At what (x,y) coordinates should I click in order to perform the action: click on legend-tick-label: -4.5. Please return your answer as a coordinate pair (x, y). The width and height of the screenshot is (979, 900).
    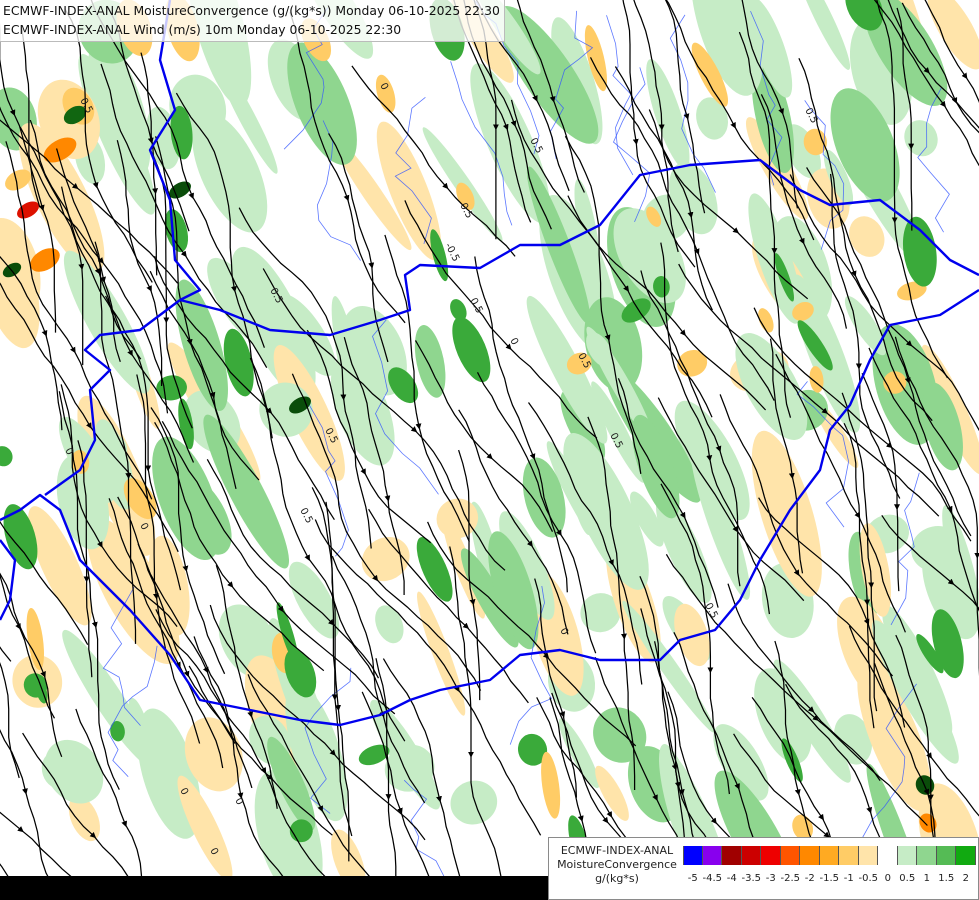
    Looking at the image, I should click on (712, 878).